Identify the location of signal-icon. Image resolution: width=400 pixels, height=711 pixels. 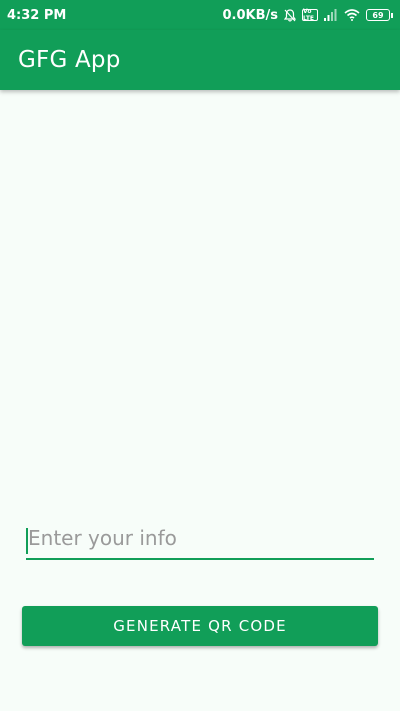
(331, 15).